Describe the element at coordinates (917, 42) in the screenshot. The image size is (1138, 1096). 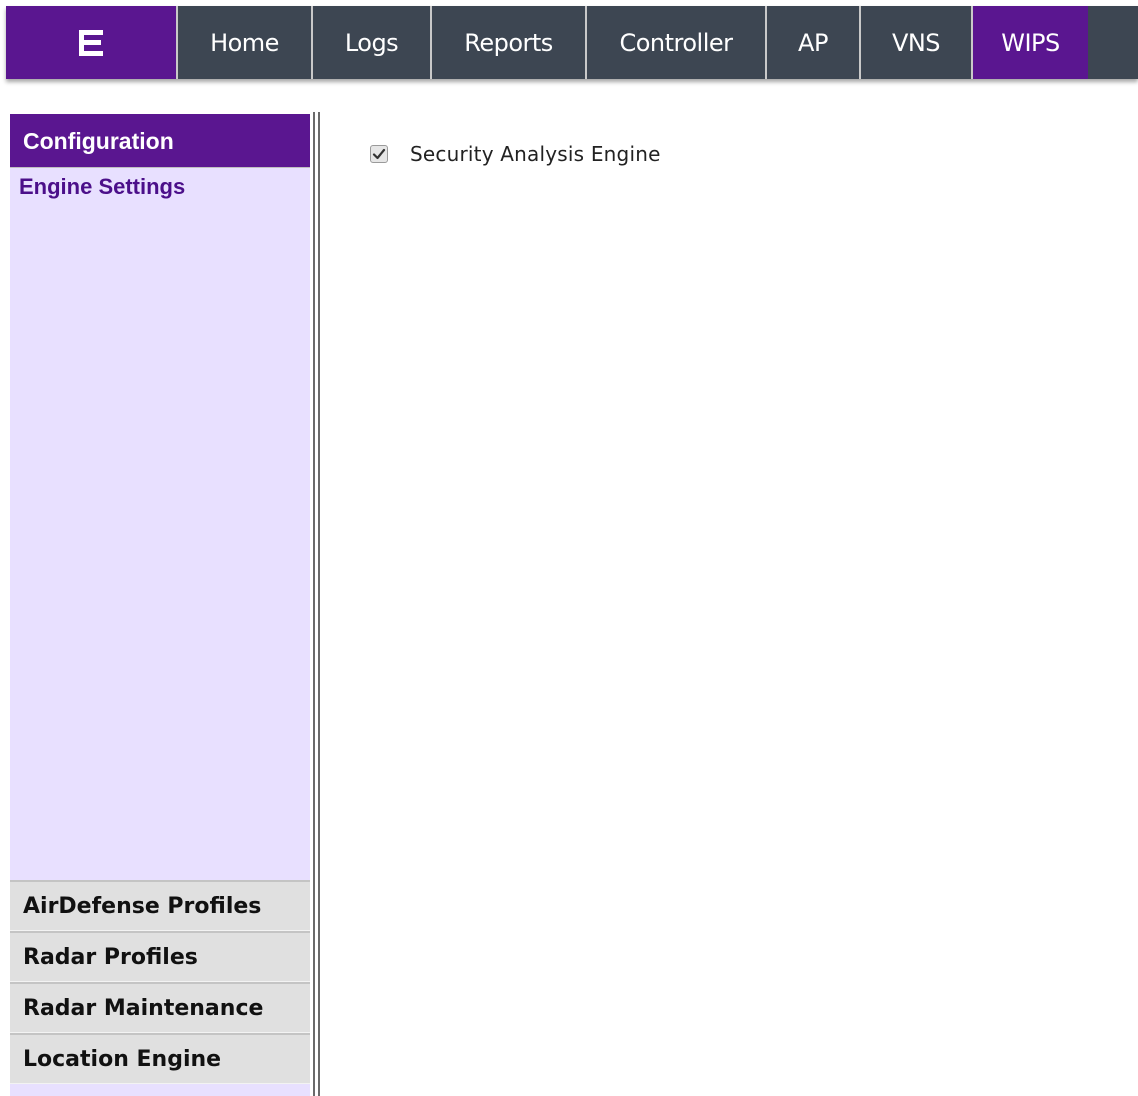
I see `nav-tab-vns: VNS` at that location.